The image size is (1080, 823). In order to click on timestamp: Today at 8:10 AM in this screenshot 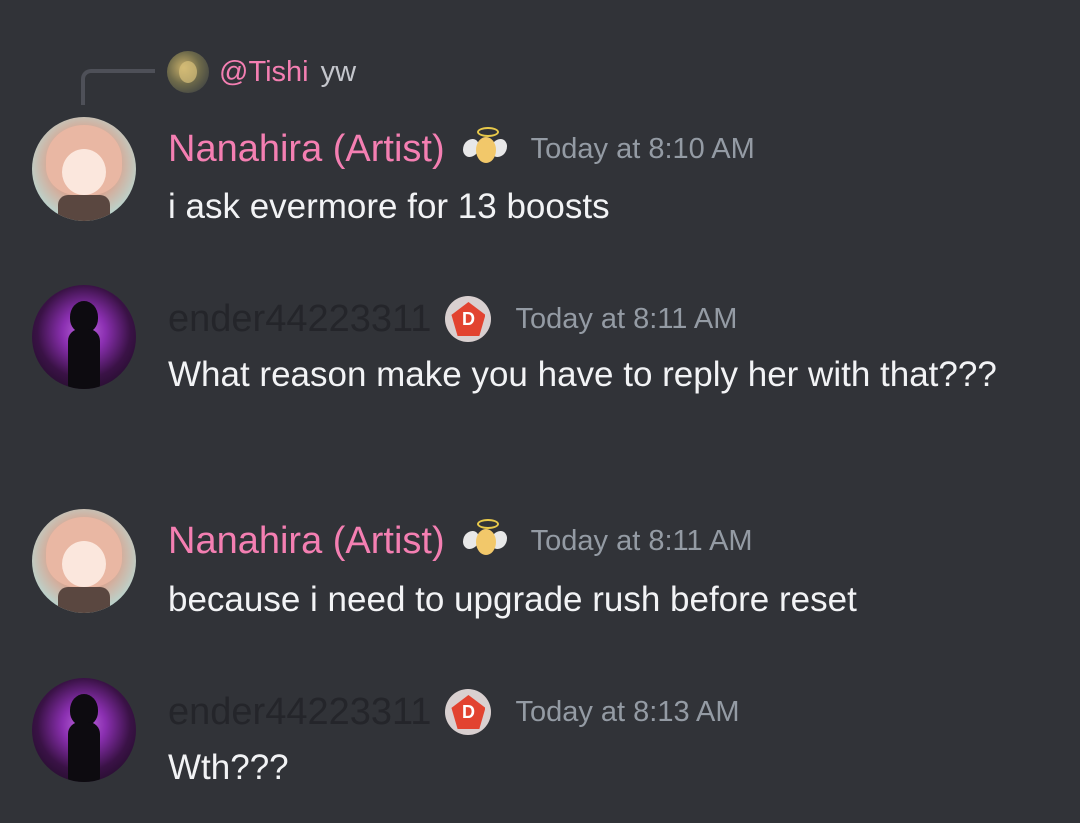, I will do `click(643, 149)`.